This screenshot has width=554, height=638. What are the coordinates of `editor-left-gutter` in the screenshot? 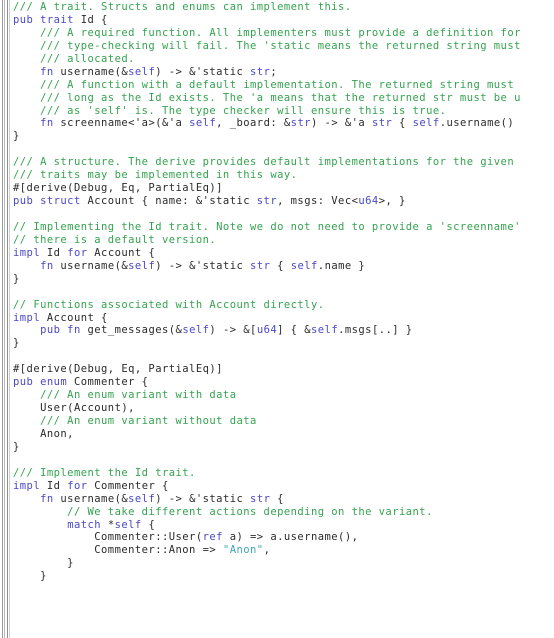 It's located at (6, 319).